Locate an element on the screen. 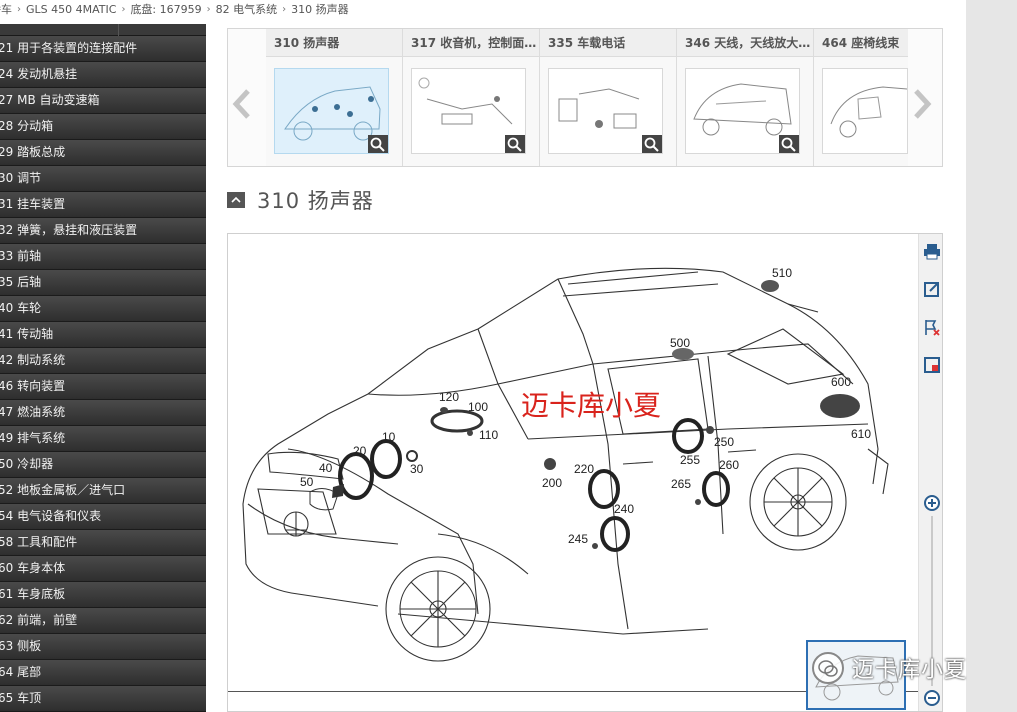  wechat-watermark: 迈卡库小夏 is located at coordinates (889, 668).